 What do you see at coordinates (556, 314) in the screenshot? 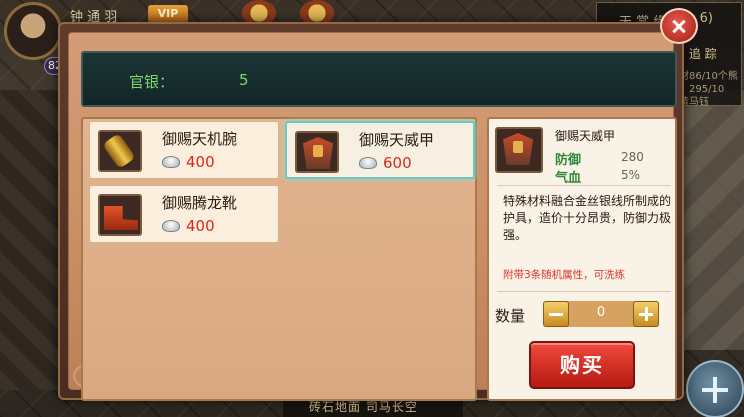
I see `quantity-minus-icon` at bounding box center [556, 314].